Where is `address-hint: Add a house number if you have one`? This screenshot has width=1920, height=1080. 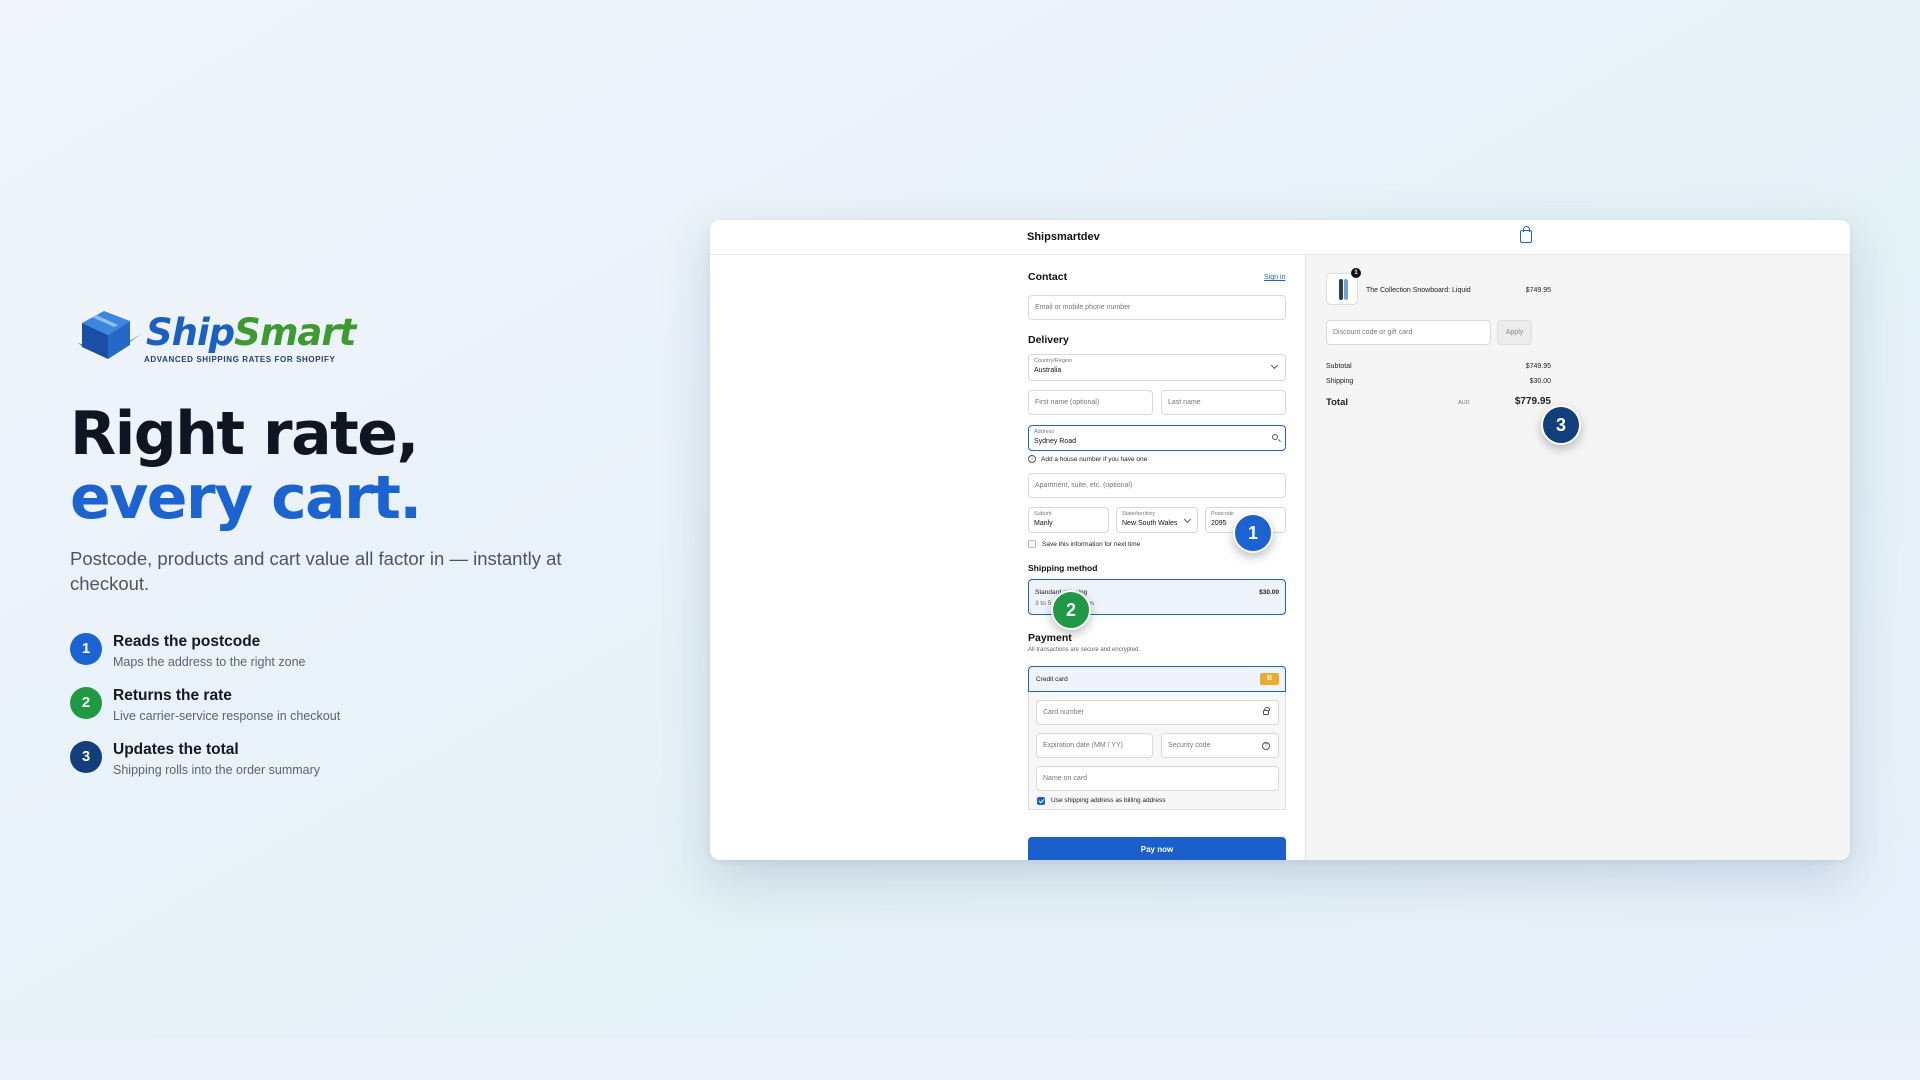
address-hint: Add a house number if you have one is located at coordinates (1094, 459).